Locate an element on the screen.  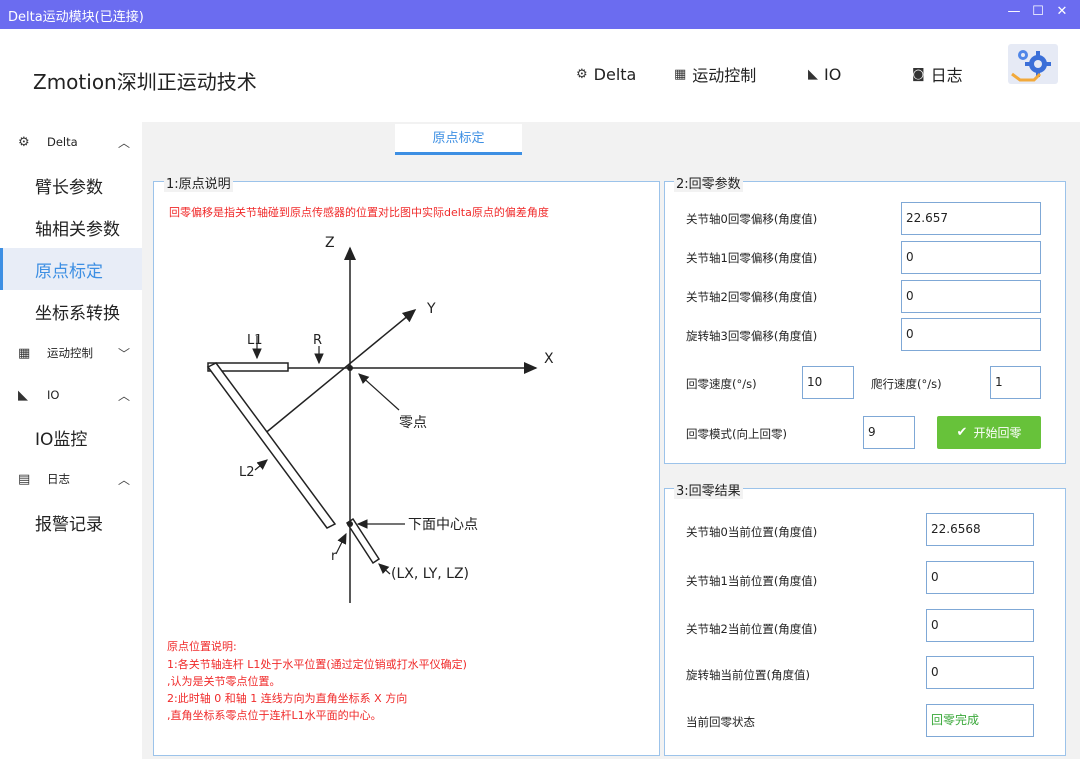
check-icon: ✔ is located at coordinates (962, 432).